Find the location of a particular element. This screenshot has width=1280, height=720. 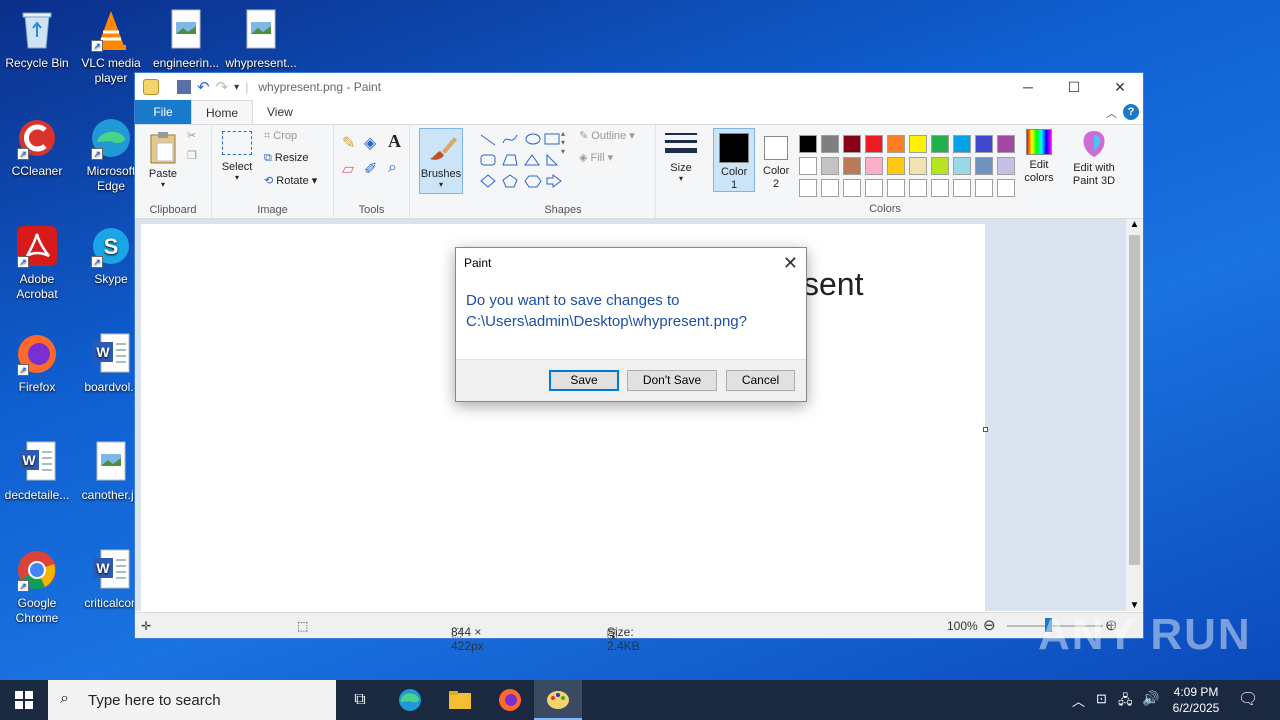

volume-icon: 🔊 is located at coordinates (1150, 698).